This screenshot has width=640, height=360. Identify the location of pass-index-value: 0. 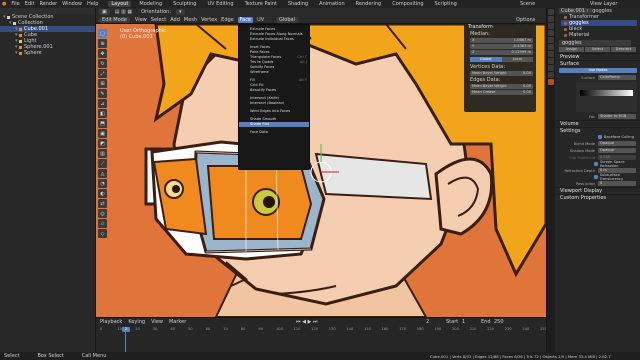
(617, 183).